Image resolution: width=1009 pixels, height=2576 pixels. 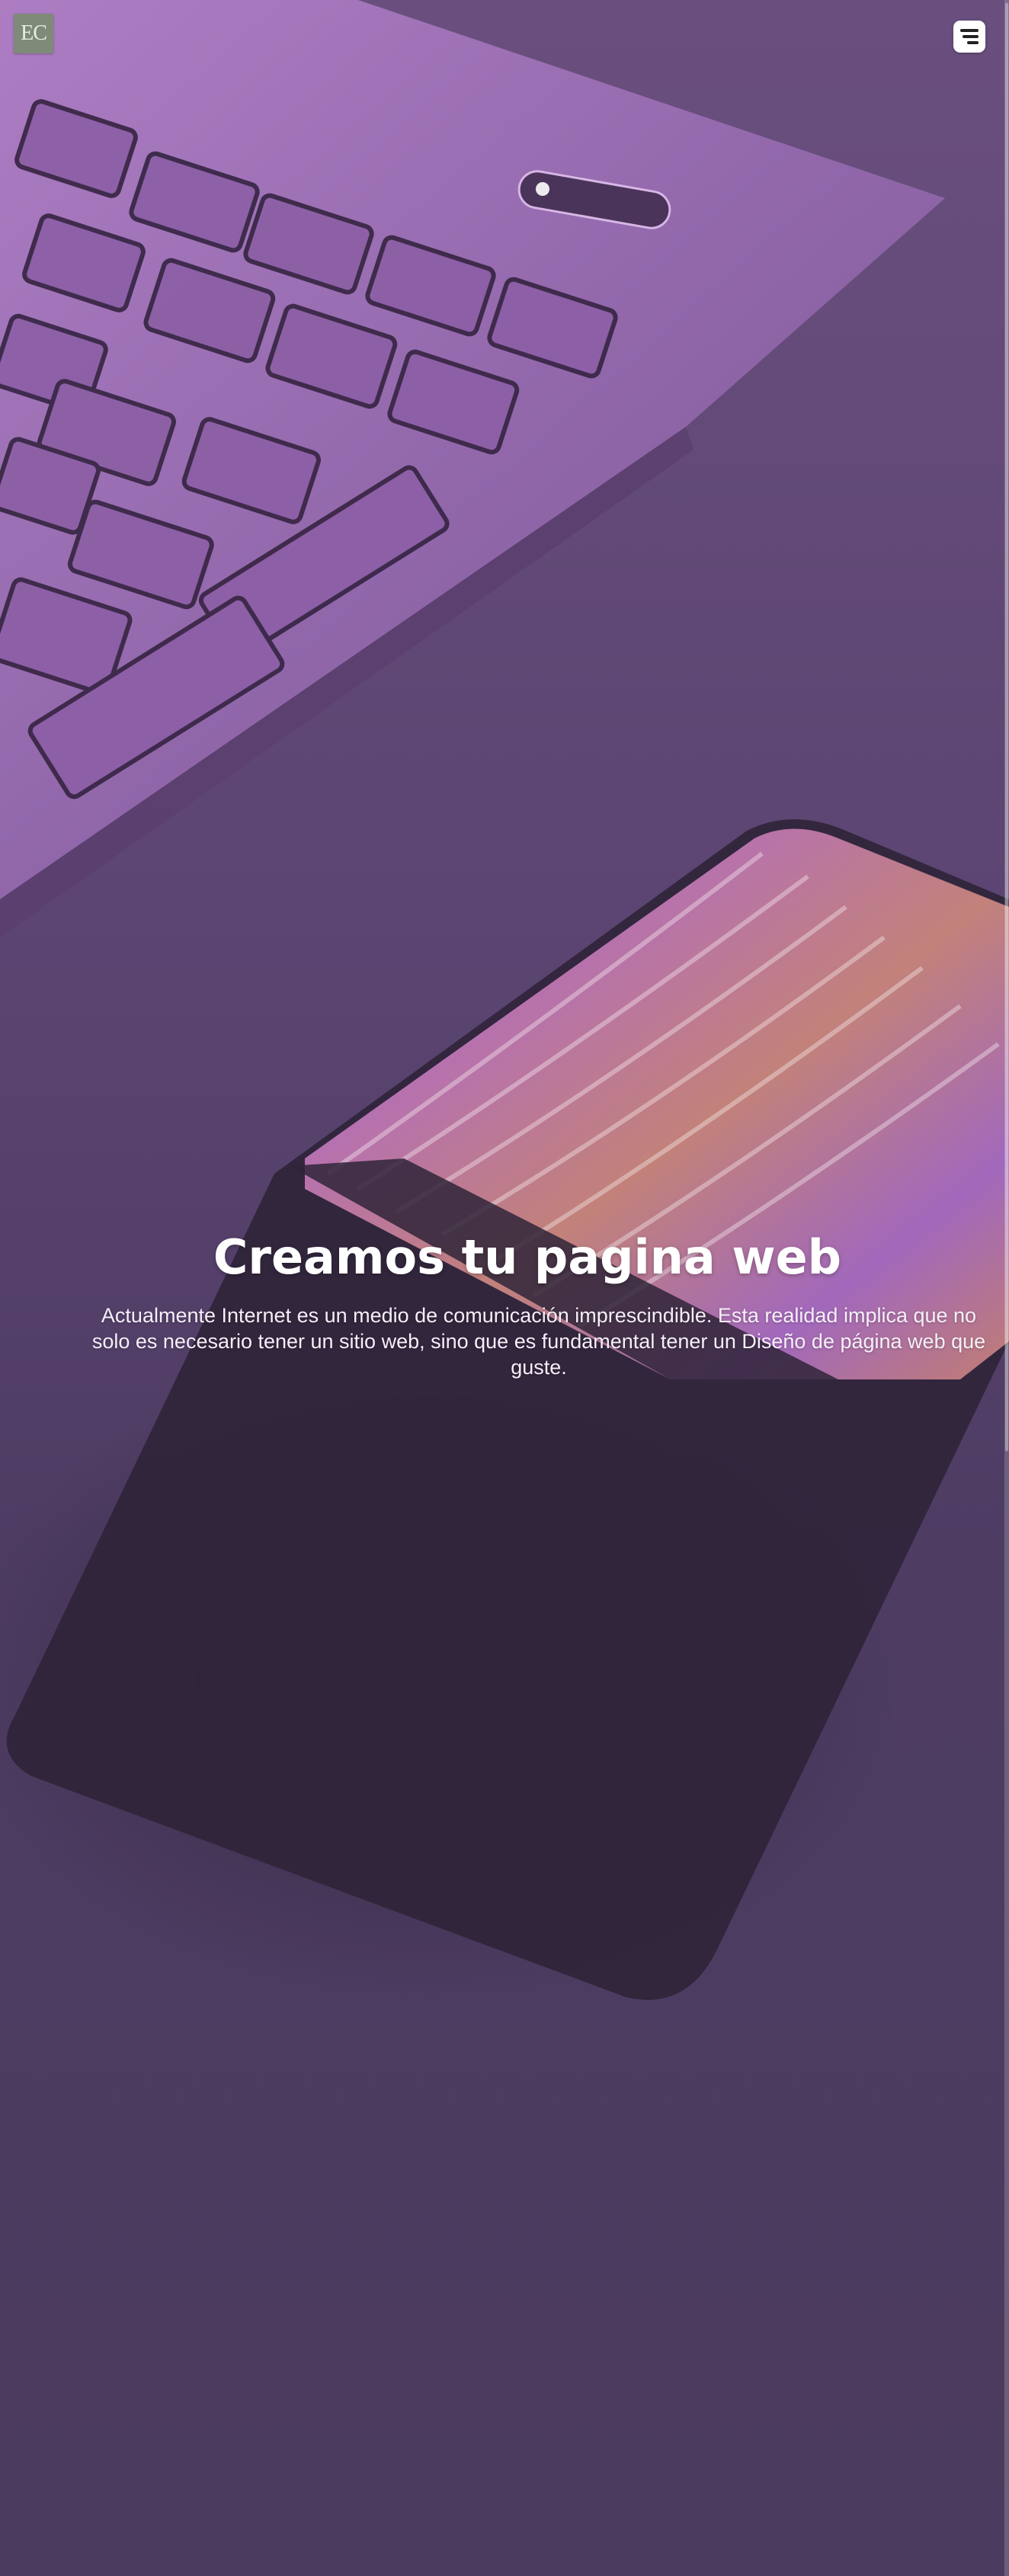 I want to click on site-logo: EC, so click(x=33, y=33).